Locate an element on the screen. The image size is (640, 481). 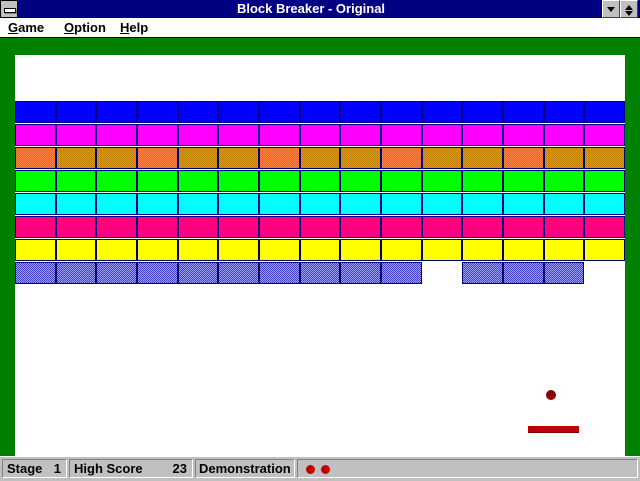
maximize-button is located at coordinates (629, 9).